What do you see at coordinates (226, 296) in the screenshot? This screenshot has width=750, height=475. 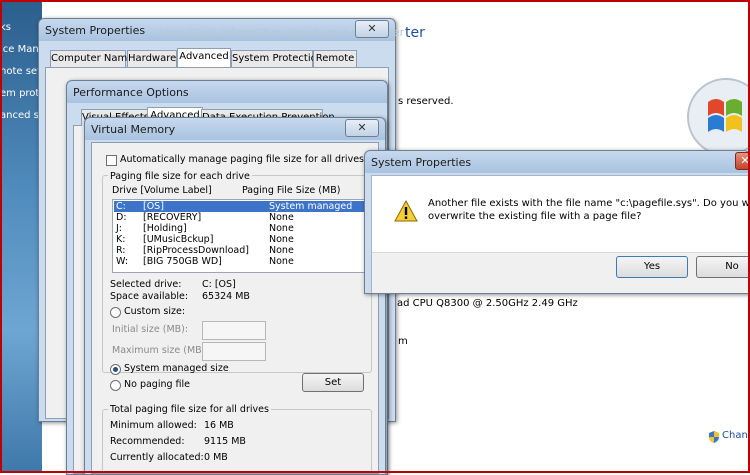 I see `space-available-value: 65324 MB` at bounding box center [226, 296].